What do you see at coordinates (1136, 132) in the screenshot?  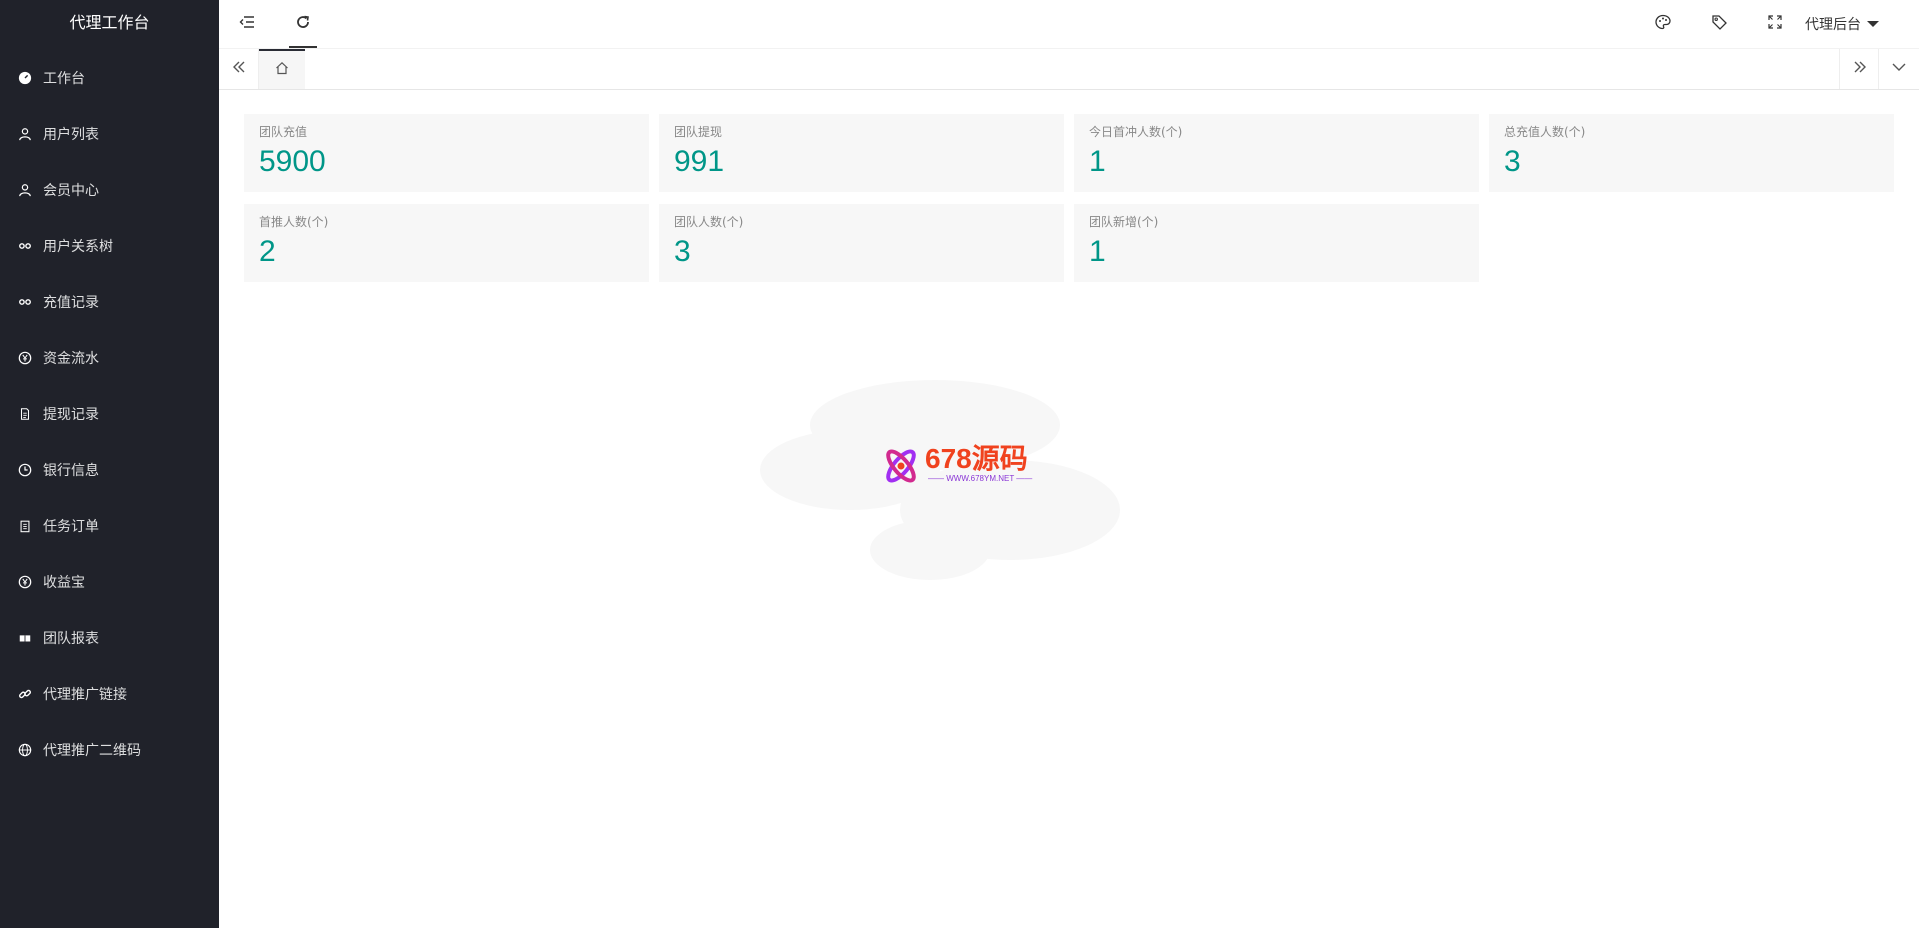 I see `stat-title: 今日首冲人数(个)` at bounding box center [1136, 132].